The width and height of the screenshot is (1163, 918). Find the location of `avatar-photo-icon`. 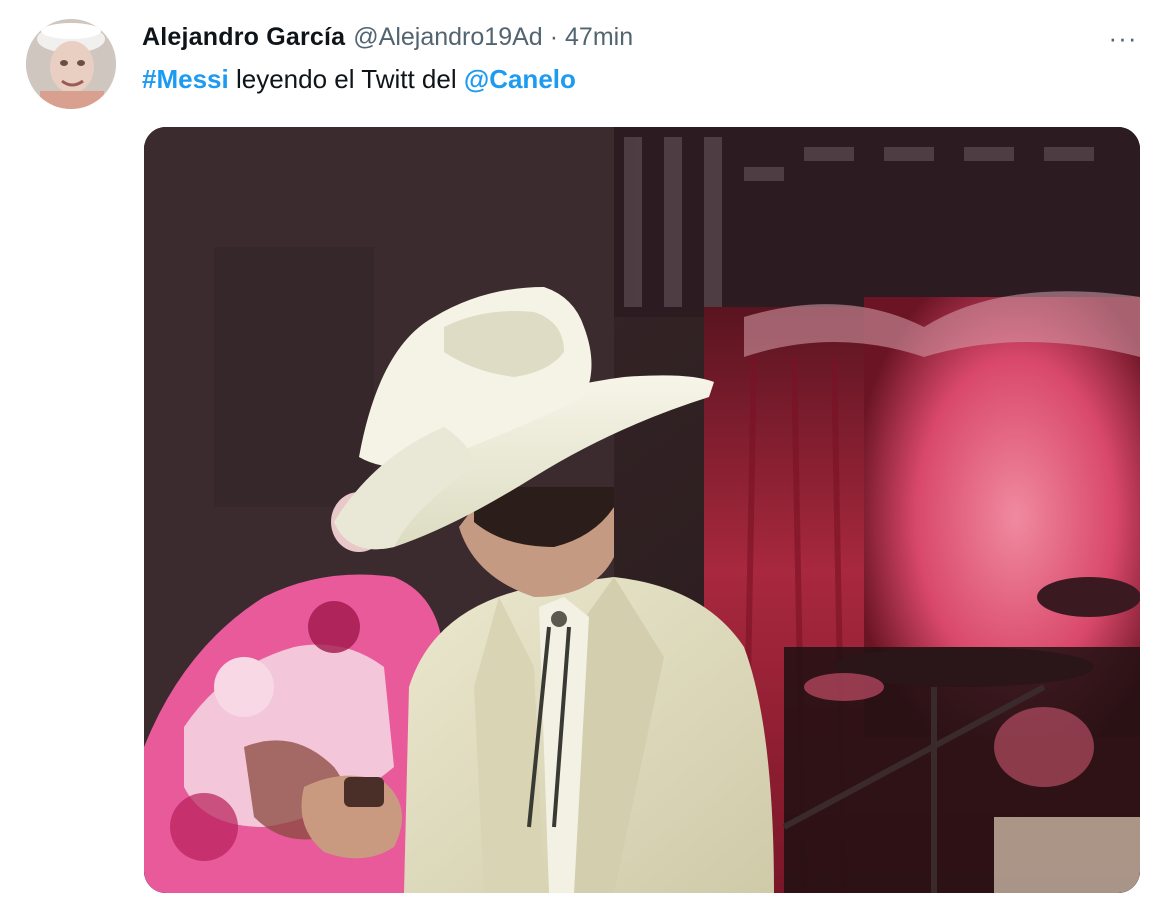

avatar-photo-icon is located at coordinates (71, 64).